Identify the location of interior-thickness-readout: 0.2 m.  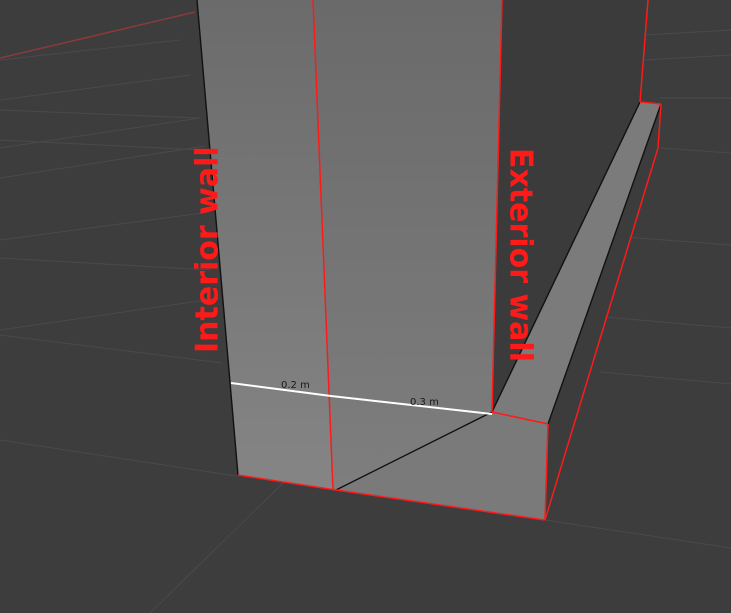
(295, 385).